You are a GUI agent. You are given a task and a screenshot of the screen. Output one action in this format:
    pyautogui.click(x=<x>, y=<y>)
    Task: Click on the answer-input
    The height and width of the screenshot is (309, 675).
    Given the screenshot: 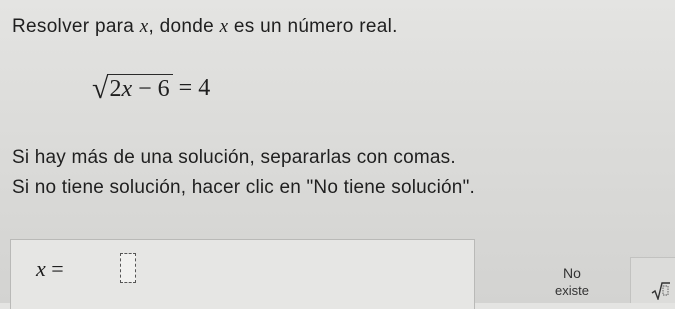 What is the action you would take?
    pyautogui.click(x=128, y=268)
    